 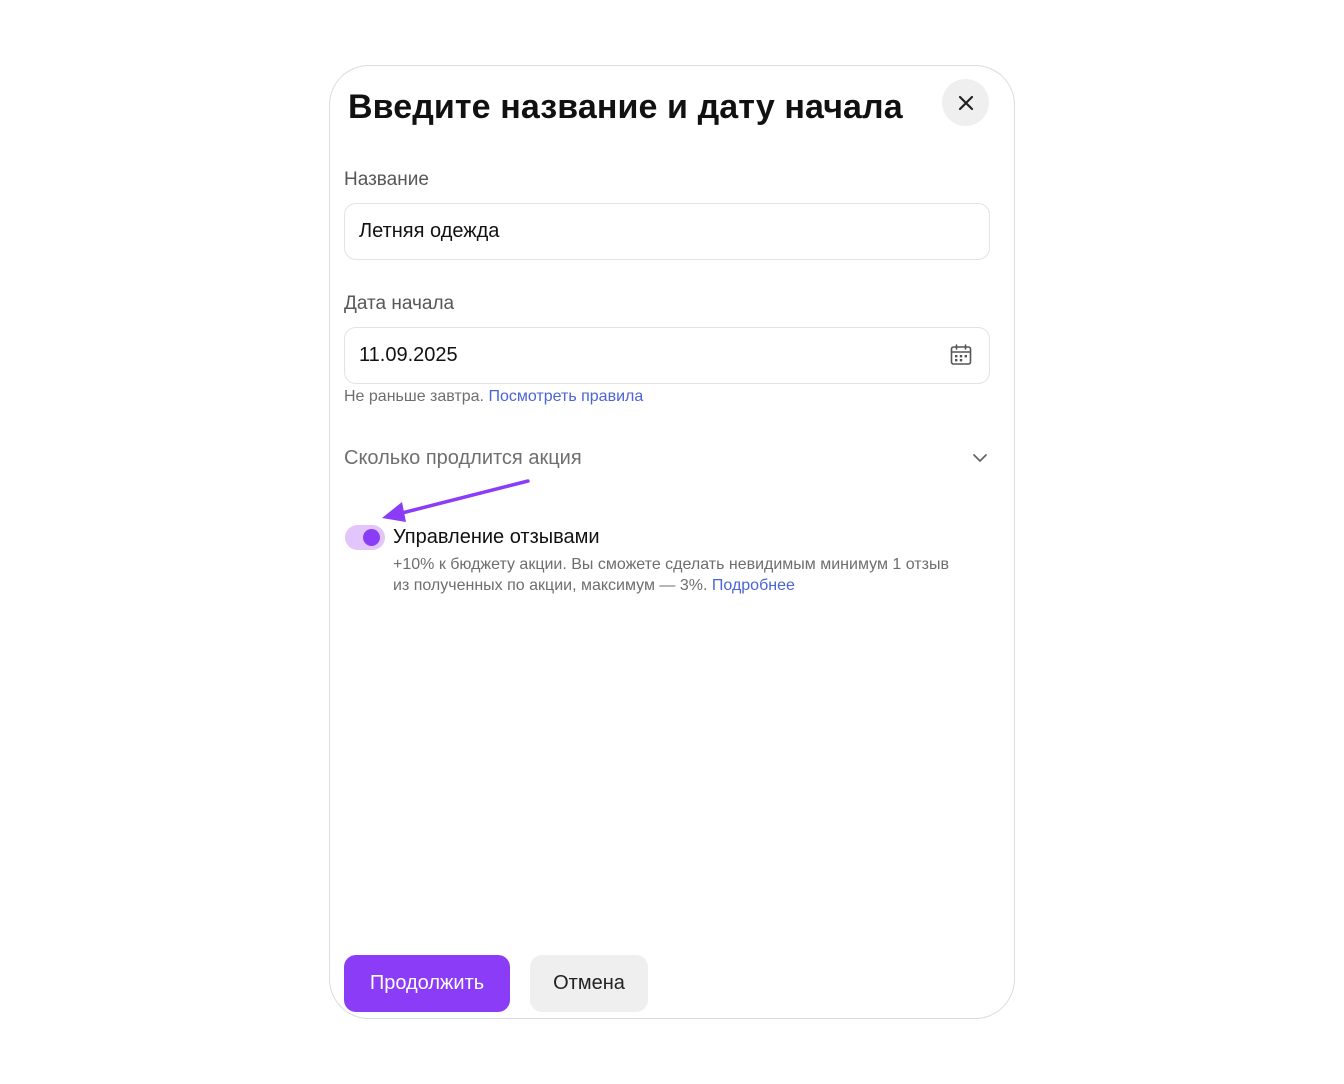 What do you see at coordinates (386, 179) in the screenshot?
I see `name-field-label: Название` at bounding box center [386, 179].